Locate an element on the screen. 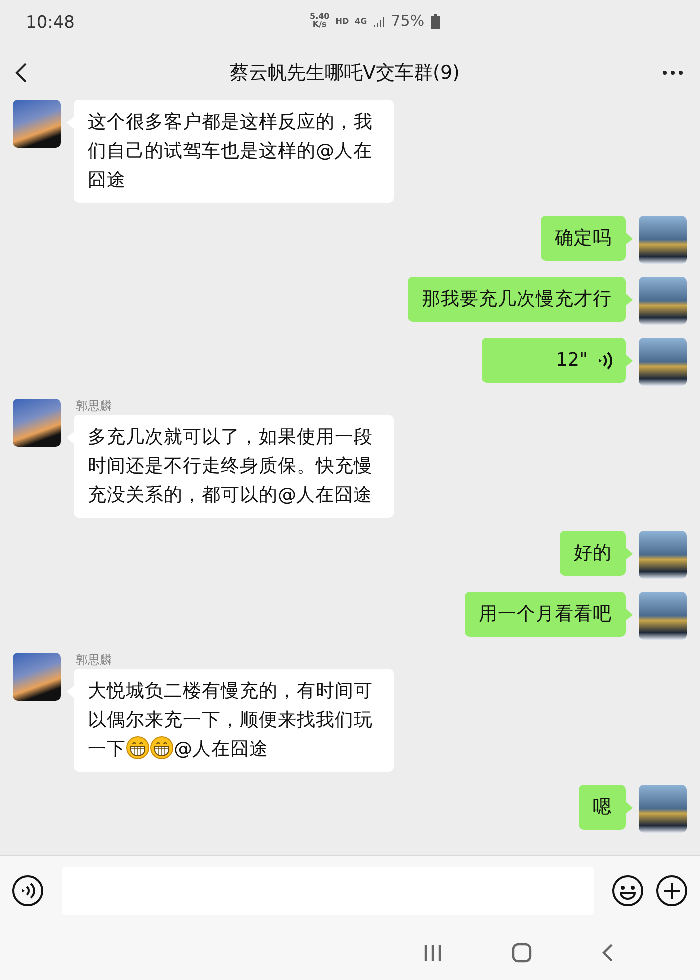 The height and width of the screenshot is (980, 700). more-button is located at coordinates (673, 73).